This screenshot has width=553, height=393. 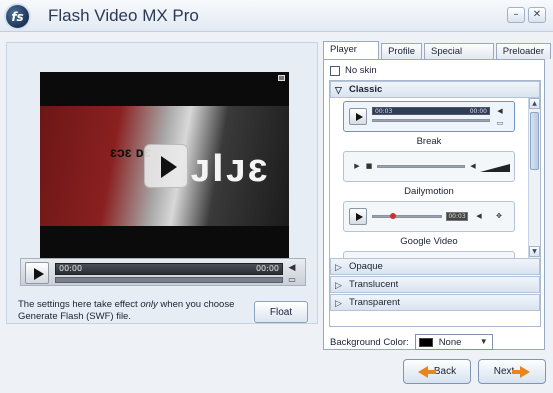 I want to click on app-logo-text: fs, so click(x=17, y=16).